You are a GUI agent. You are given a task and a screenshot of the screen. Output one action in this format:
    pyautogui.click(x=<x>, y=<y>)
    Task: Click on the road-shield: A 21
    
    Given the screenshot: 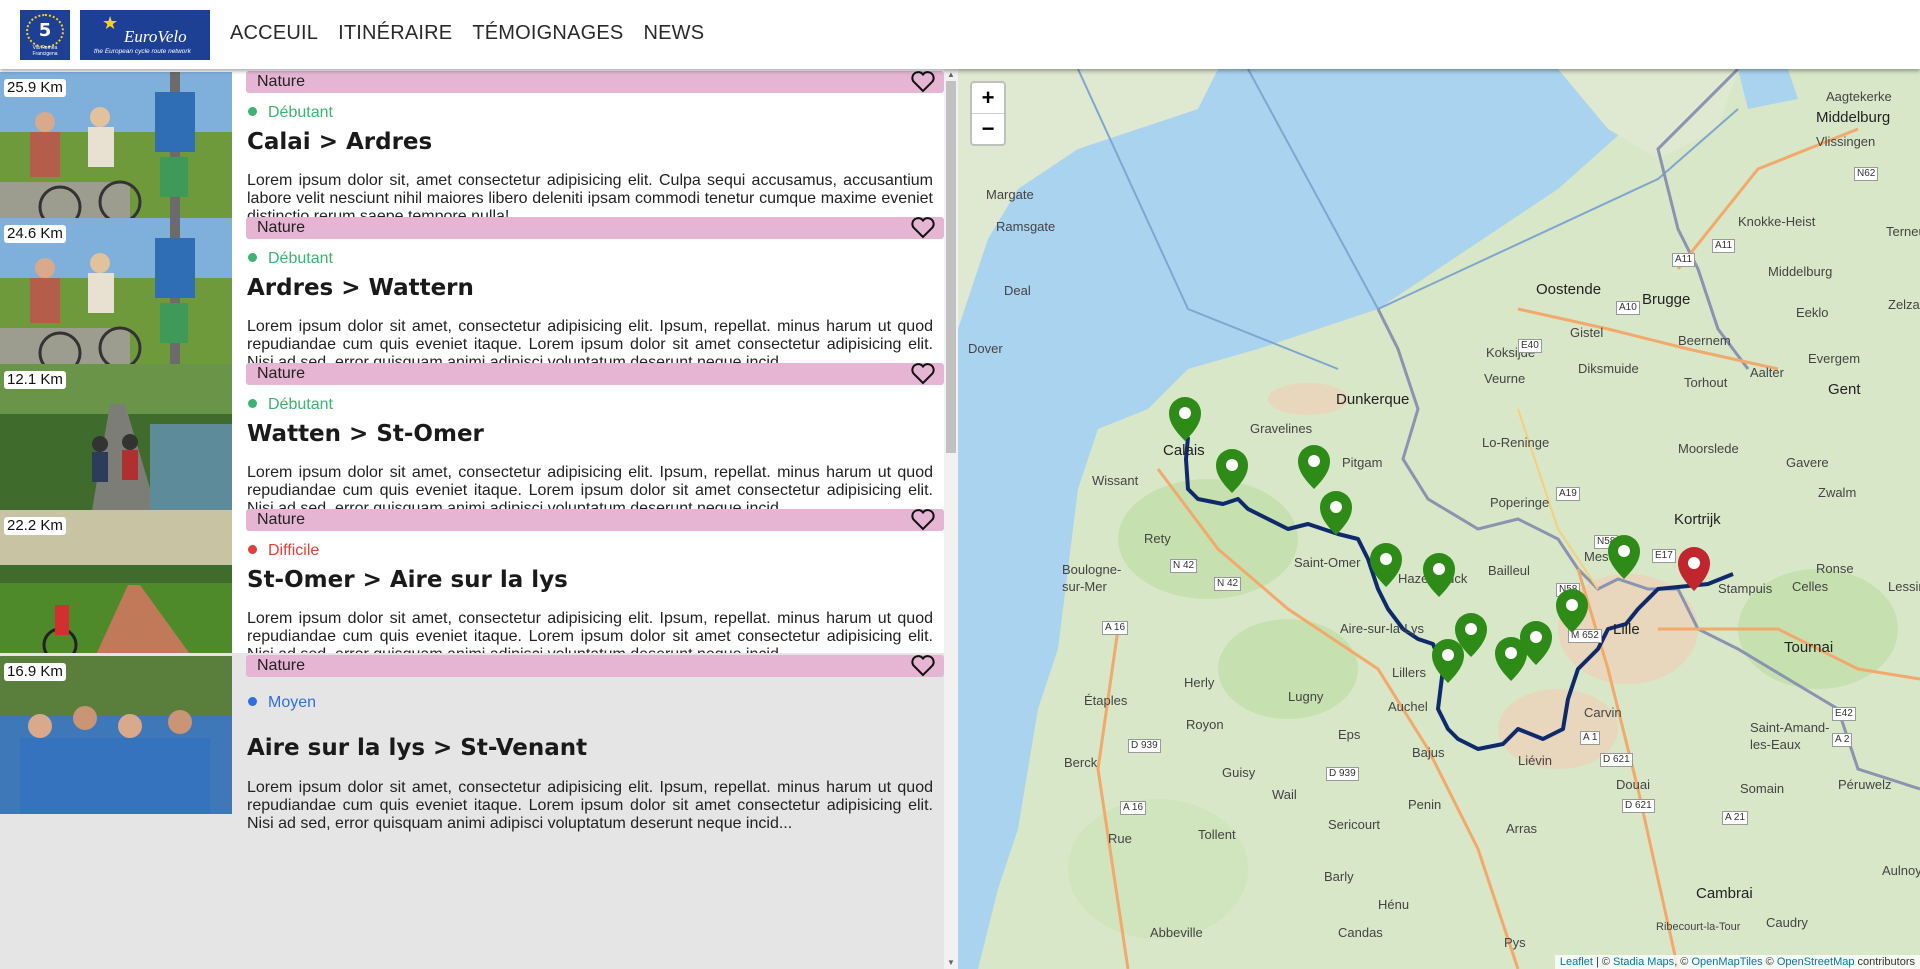 What is the action you would take?
    pyautogui.click(x=1735, y=818)
    